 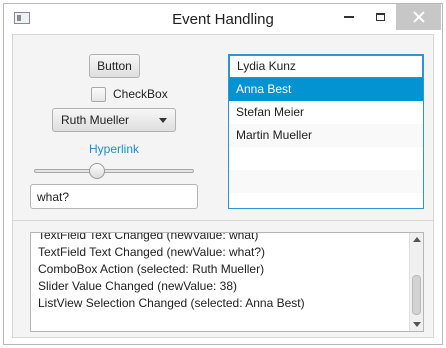 I want to click on slider-thumb, so click(x=96, y=171).